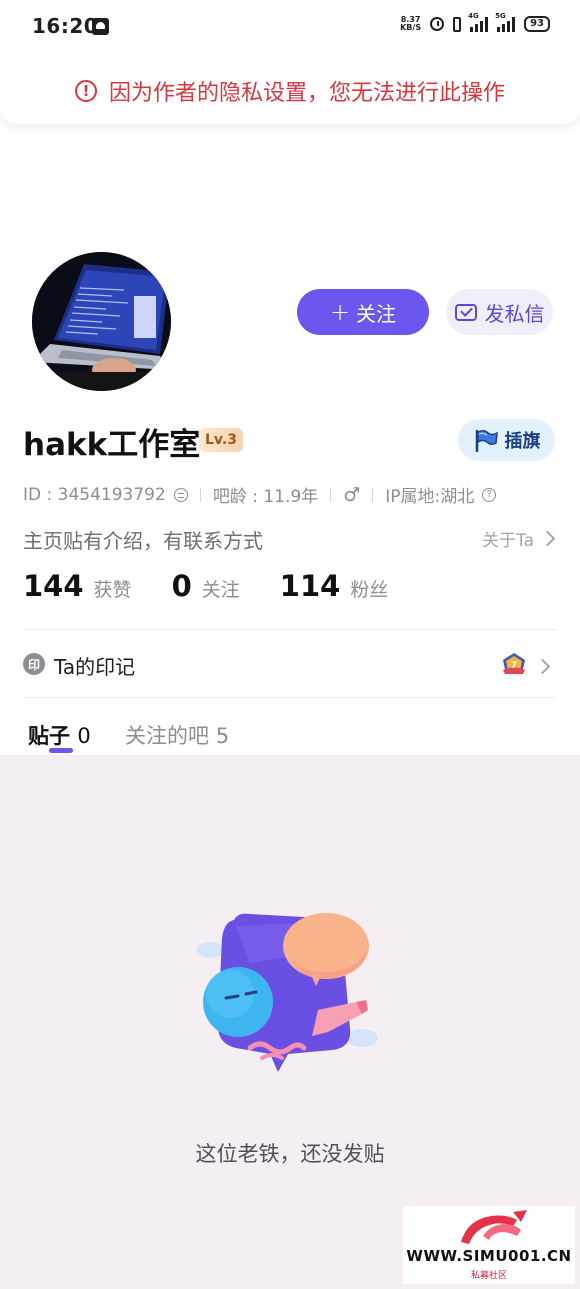 This screenshot has width=580, height=1289. What do you see at coordinates (430, 497) in the screenshot?
I see `ip-location: IP属地:湖北` at bounding box center [430, 497].